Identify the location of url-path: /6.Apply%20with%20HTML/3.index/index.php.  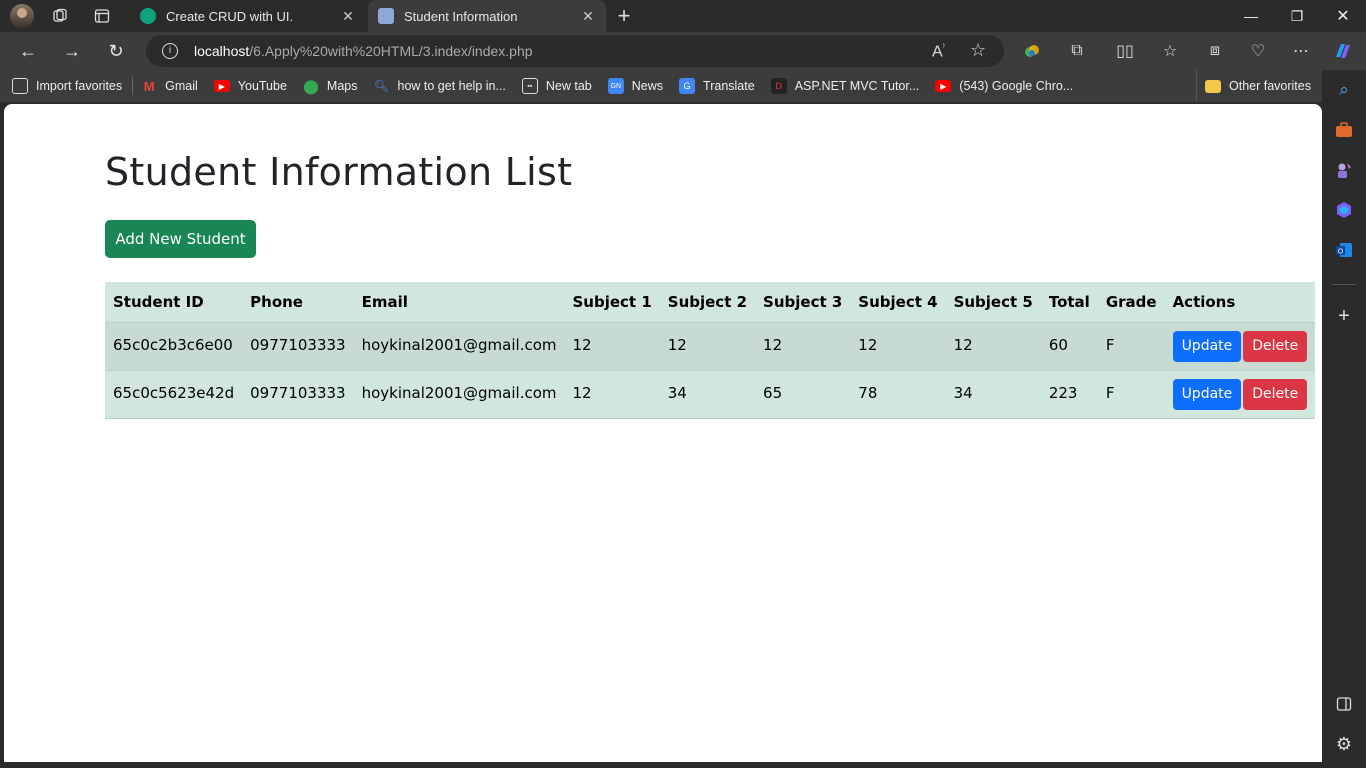
(391, 51).